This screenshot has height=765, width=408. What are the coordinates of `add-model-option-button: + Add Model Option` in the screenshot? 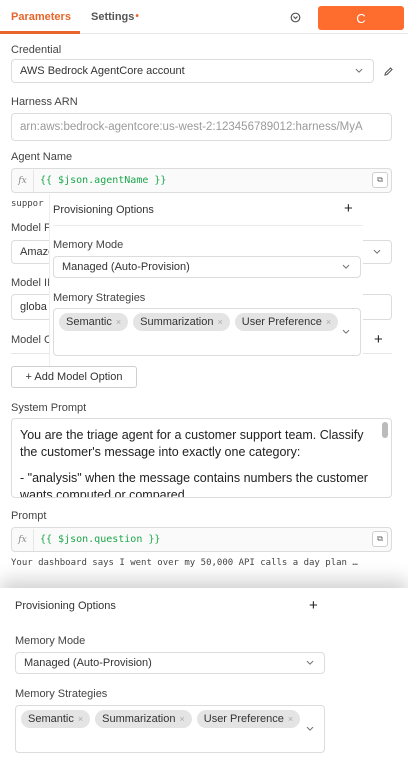 It's located at (74, 377).